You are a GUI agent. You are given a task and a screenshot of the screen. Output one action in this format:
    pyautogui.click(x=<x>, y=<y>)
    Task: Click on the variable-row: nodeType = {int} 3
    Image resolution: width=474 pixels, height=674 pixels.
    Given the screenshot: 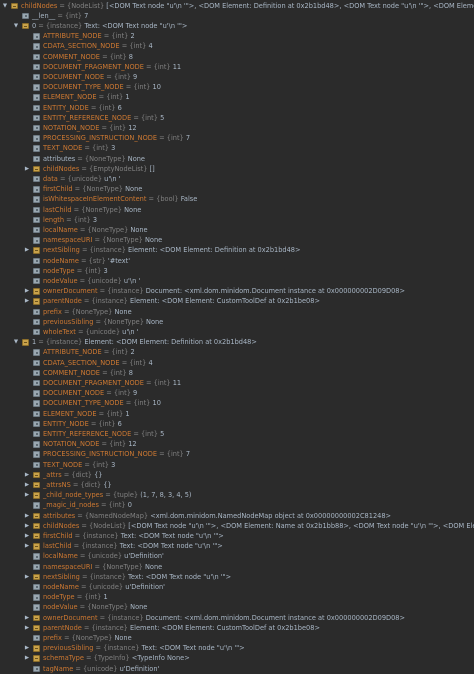 What is the action you would take?
    pyautogui.click(x=237, y=271)
    